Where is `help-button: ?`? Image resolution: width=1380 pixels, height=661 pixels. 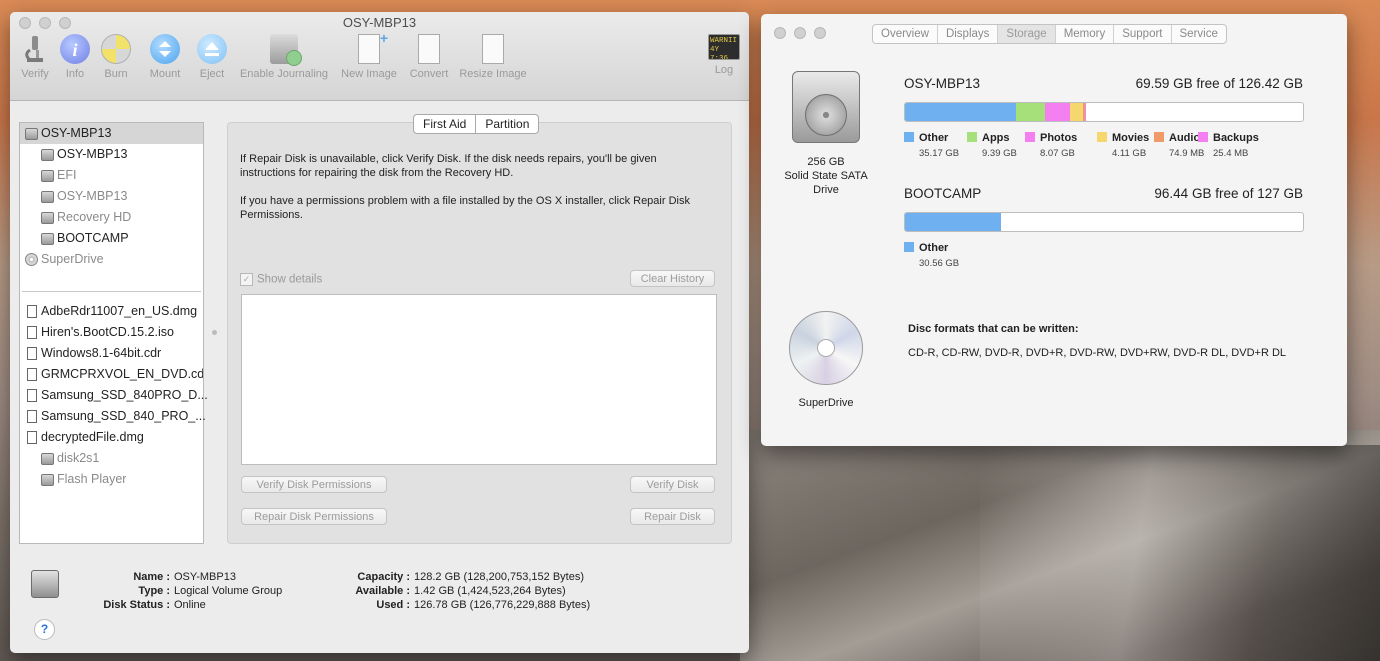
help-button: ? is located at coordinates (44, 629).